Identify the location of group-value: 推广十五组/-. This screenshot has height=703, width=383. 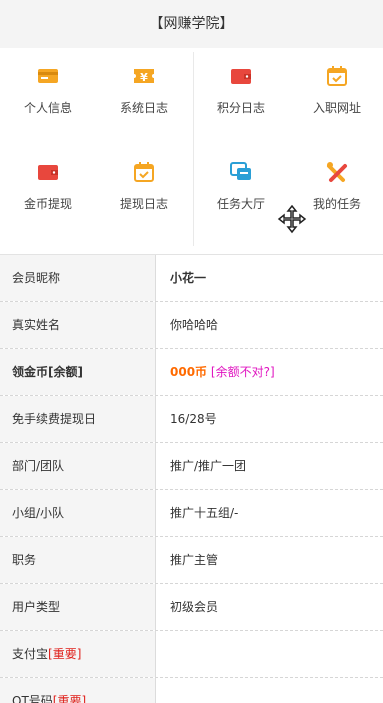
(204, 513).